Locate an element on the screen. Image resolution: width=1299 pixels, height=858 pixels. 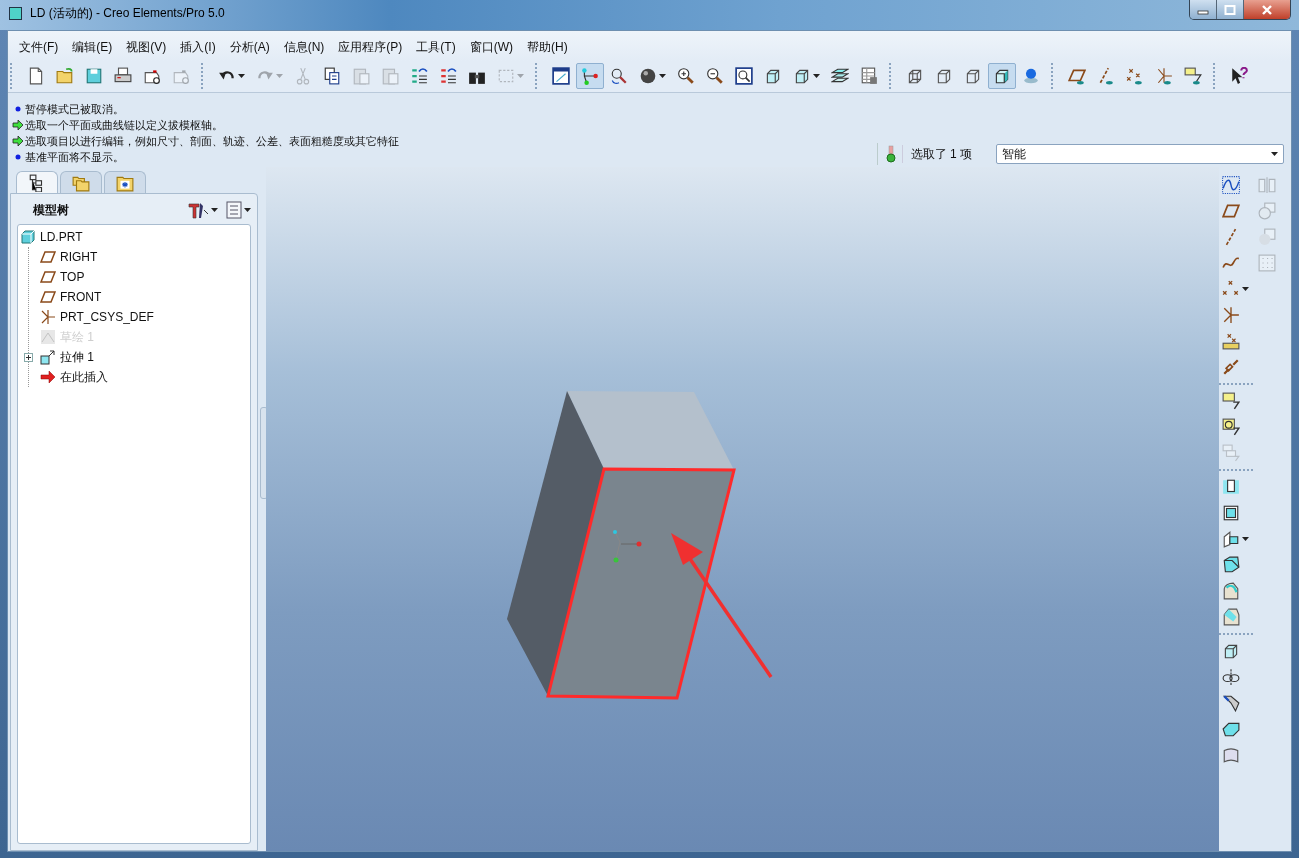
ball-icon is located at coordinates (1031, 76).